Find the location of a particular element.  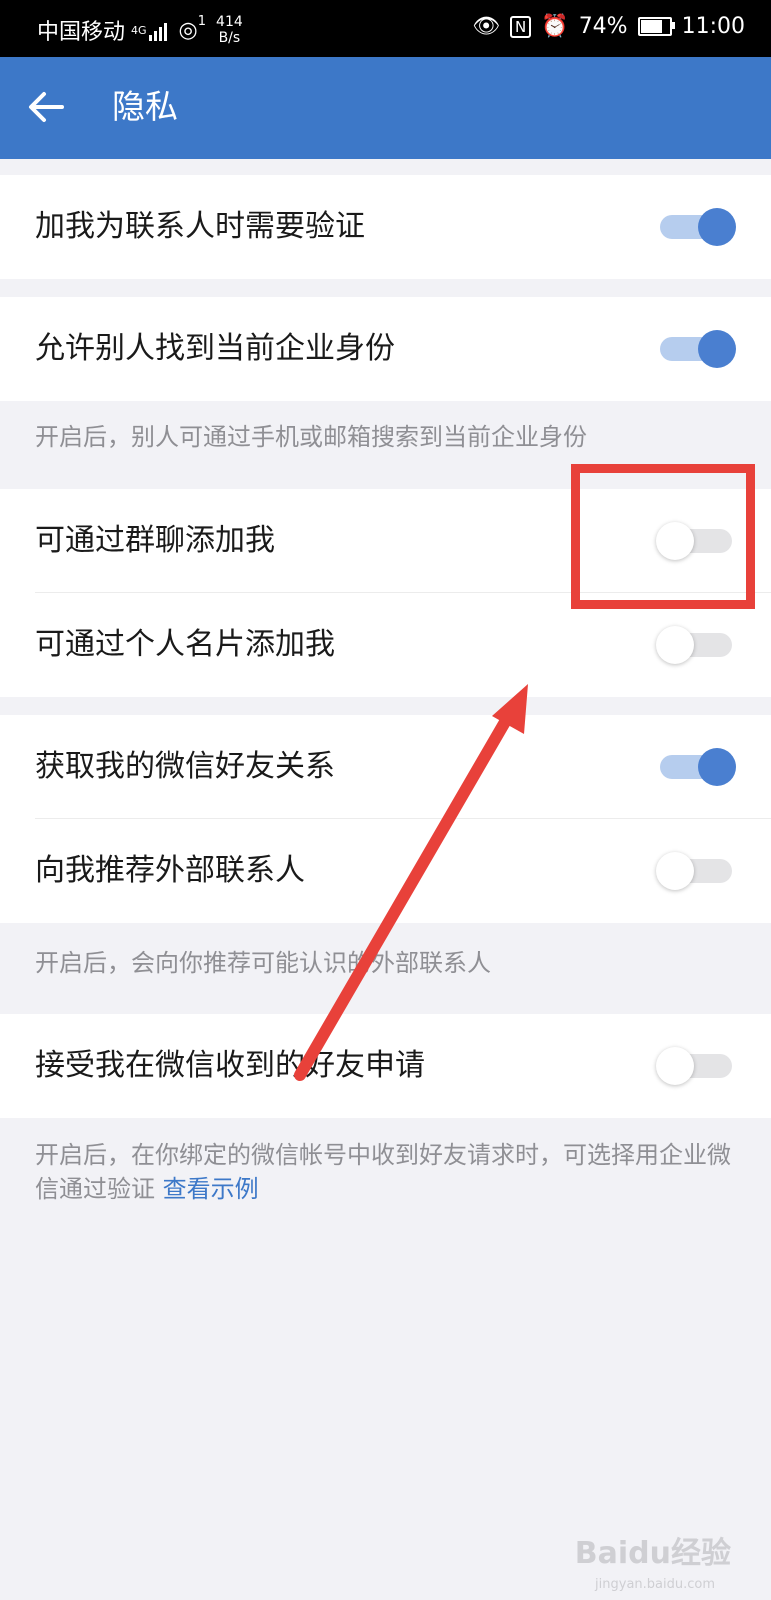

watermark-logo: Baidu经验 is located at coordinates (652, 1553).